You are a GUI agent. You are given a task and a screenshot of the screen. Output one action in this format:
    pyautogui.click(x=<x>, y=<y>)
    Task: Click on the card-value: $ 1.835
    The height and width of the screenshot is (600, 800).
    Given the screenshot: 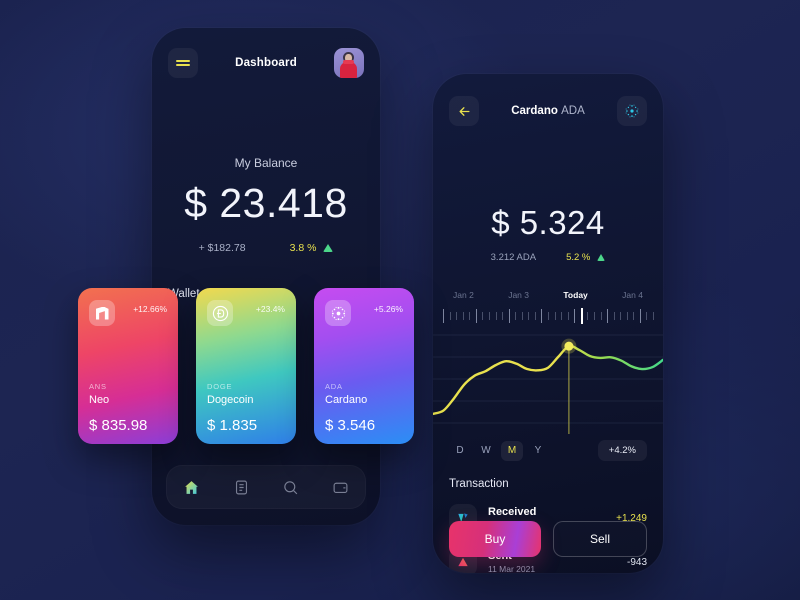 What is the action you would take?
    pyautogui.click(x=232, y=425)
    